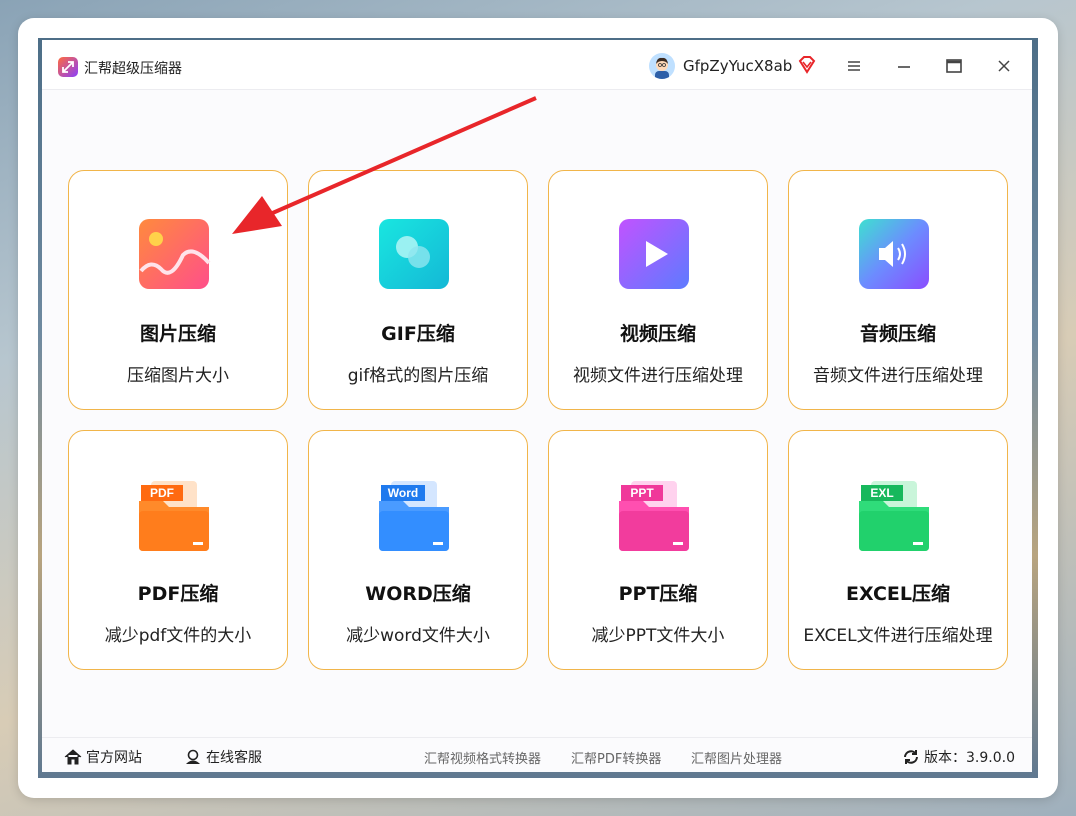 The height and width of the screenshot is (816, 1076). I want to click on card-video-compress: 视频压缩 视频文件进行压缩处理, so click(658, 290).